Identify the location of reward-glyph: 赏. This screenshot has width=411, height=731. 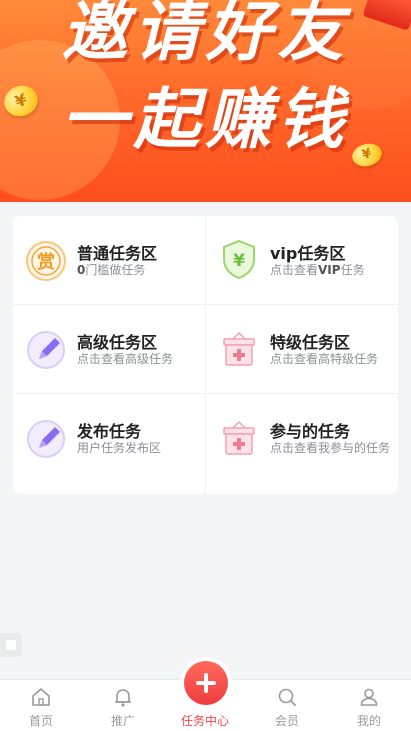
(46, 262).